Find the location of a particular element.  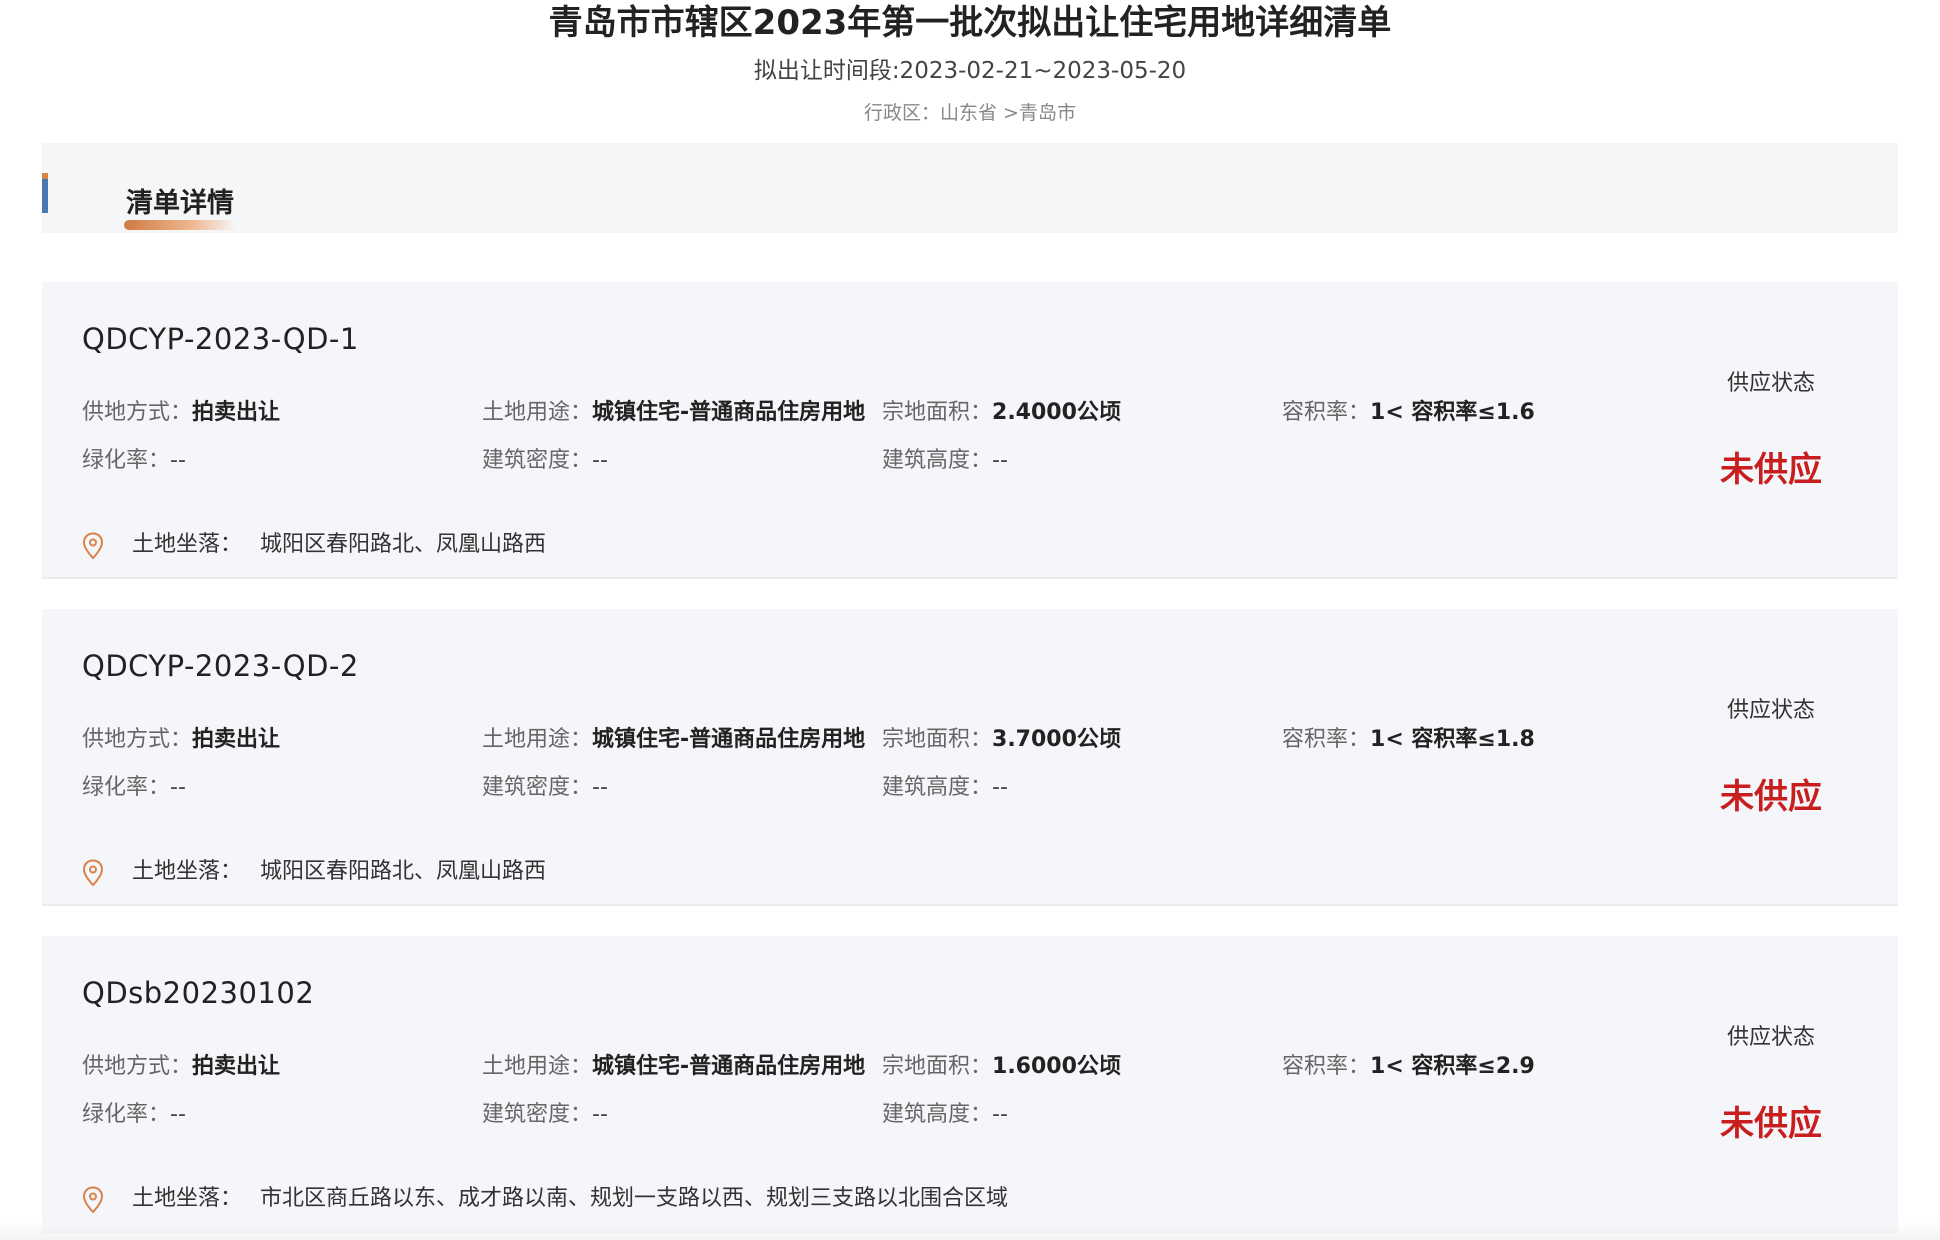

far-value: 1< 容积率≤1.8 is located at coordinates (1452, 739).